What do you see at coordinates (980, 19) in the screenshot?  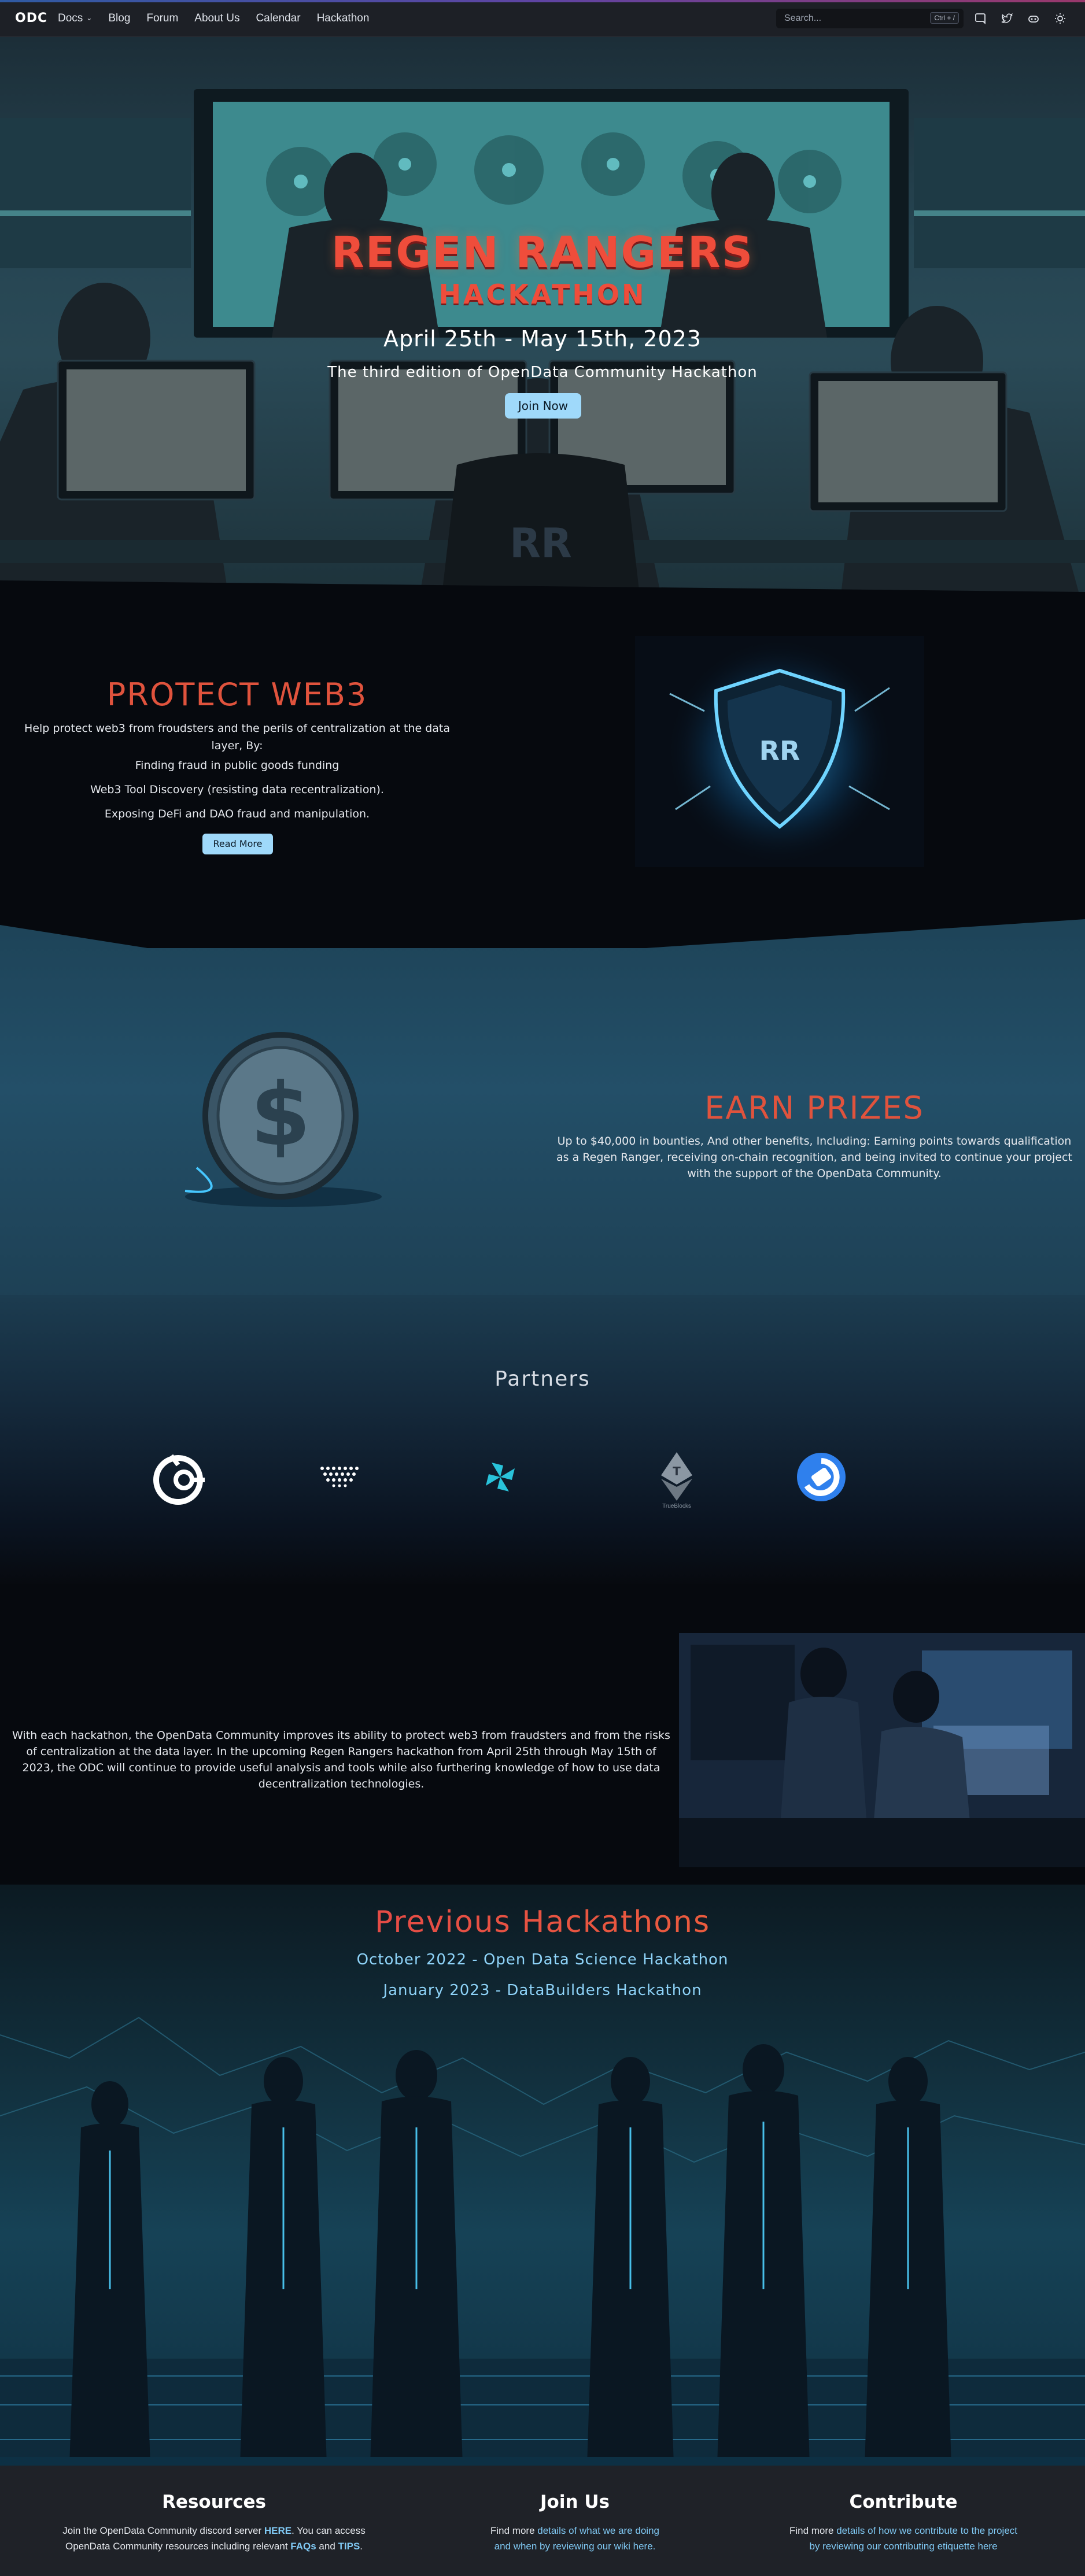 I see `discord-icon` at bounding box center [980, 19].